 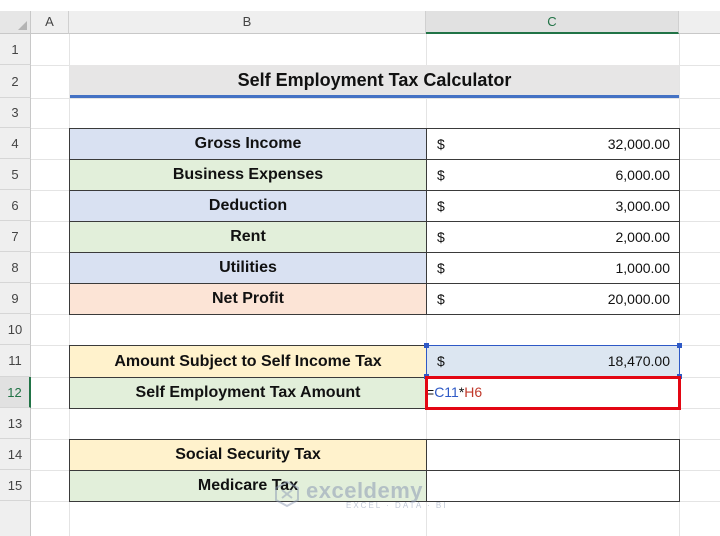 I want to click on row-header-8: 8, so click(x=15, y=267).